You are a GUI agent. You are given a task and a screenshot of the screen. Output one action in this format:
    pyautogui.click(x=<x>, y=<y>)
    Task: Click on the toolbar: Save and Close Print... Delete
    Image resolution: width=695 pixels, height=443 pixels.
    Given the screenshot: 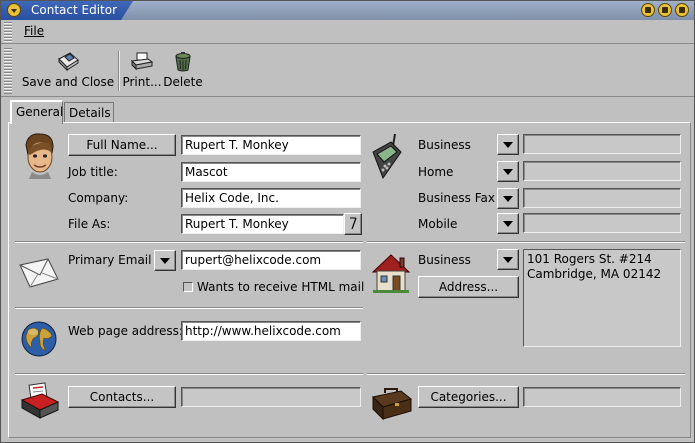 What is the action you would take?
    pyautogui.click(x=347, y=71)
    